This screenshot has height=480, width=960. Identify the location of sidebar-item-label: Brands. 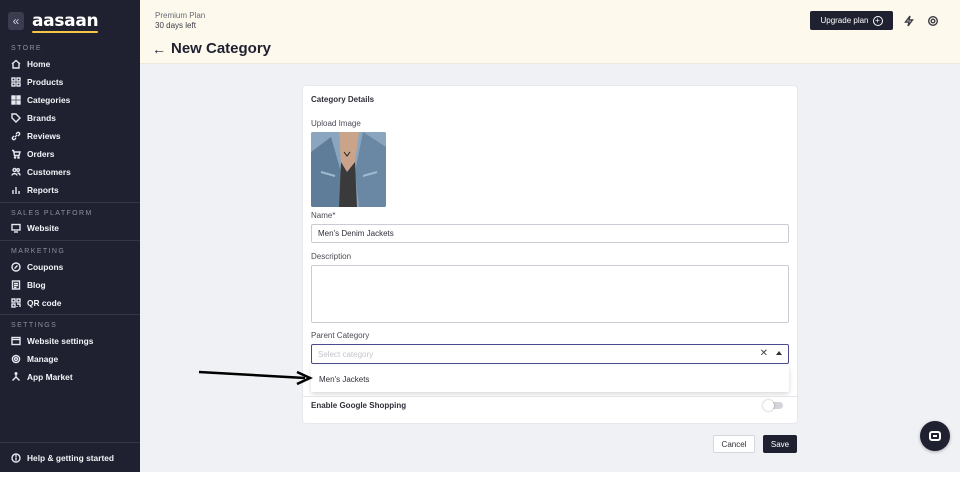
(41, 118).